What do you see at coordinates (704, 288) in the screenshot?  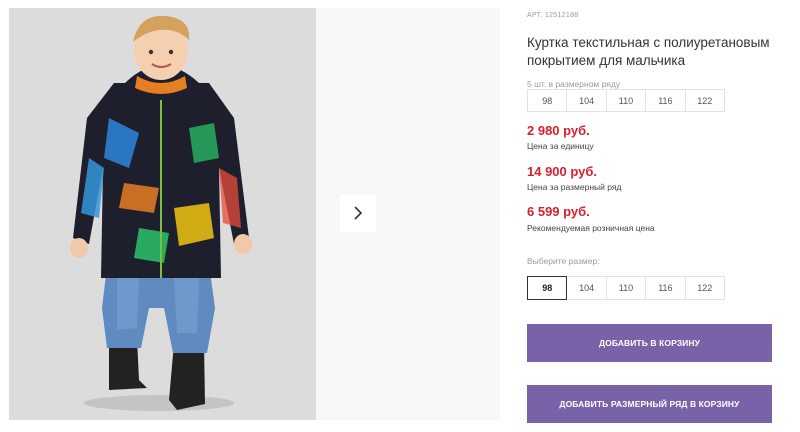 I see `size-option-122: 122` at bounding box center [704, 288].